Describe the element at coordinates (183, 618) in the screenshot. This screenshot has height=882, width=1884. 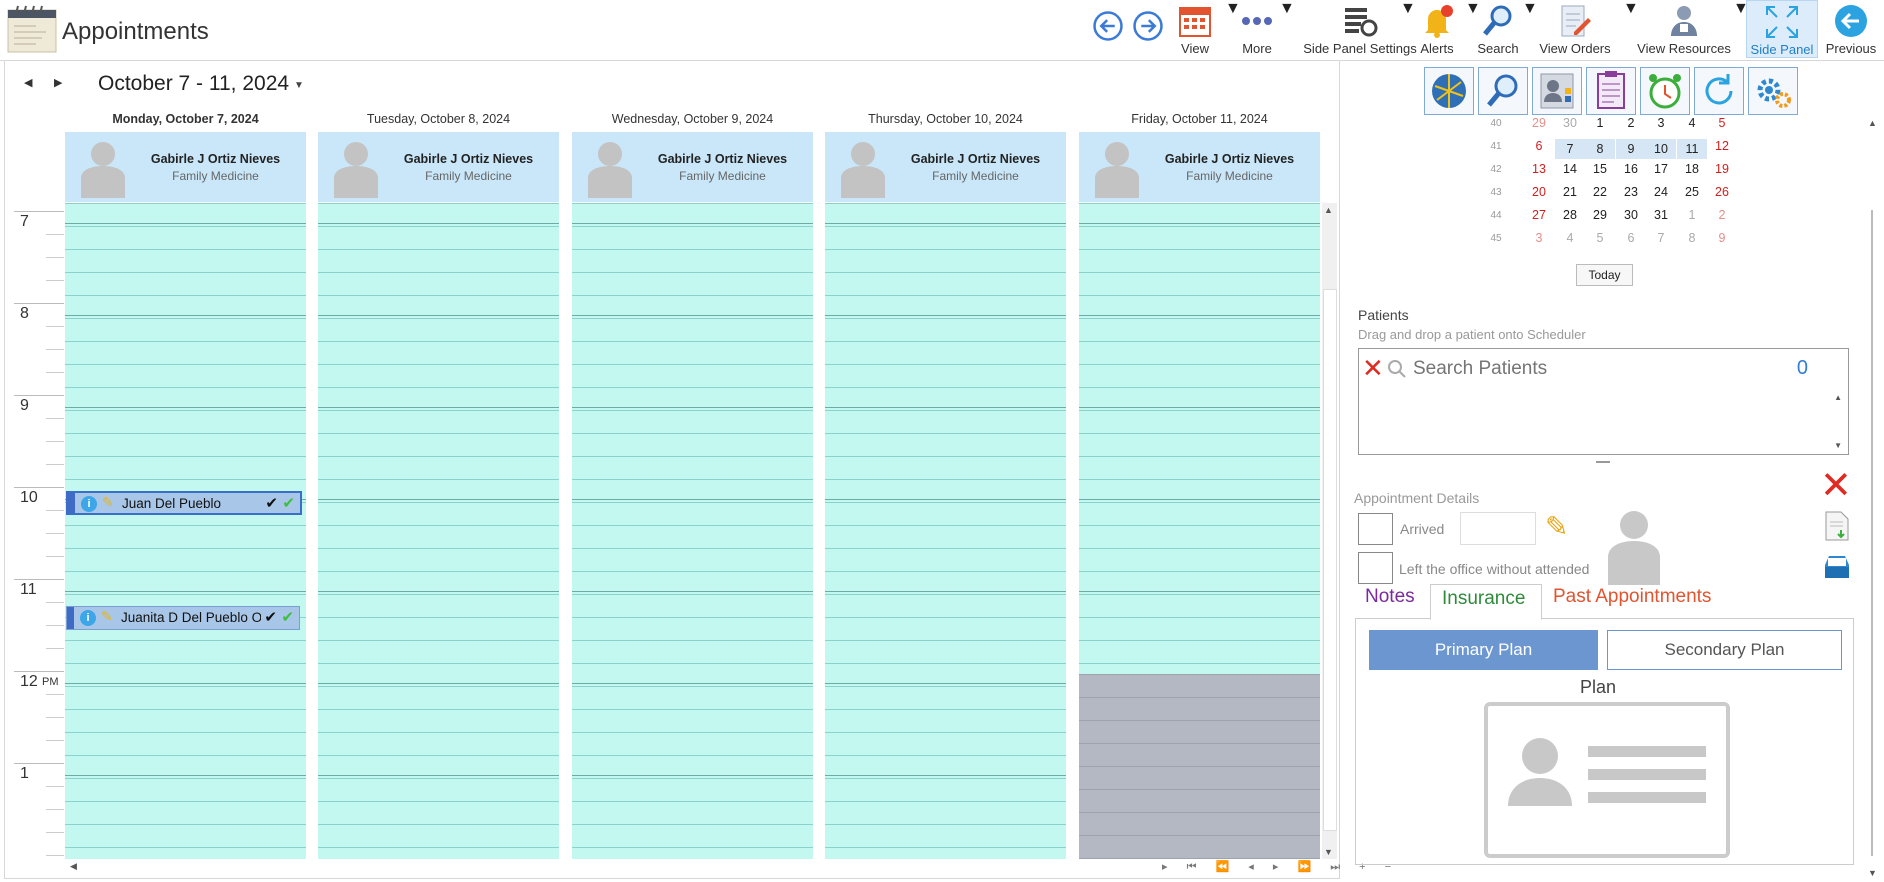
I see `appointment-block: i ✎ Juanita D Del Pueblo Ortiz ✔ ✔` at that location.